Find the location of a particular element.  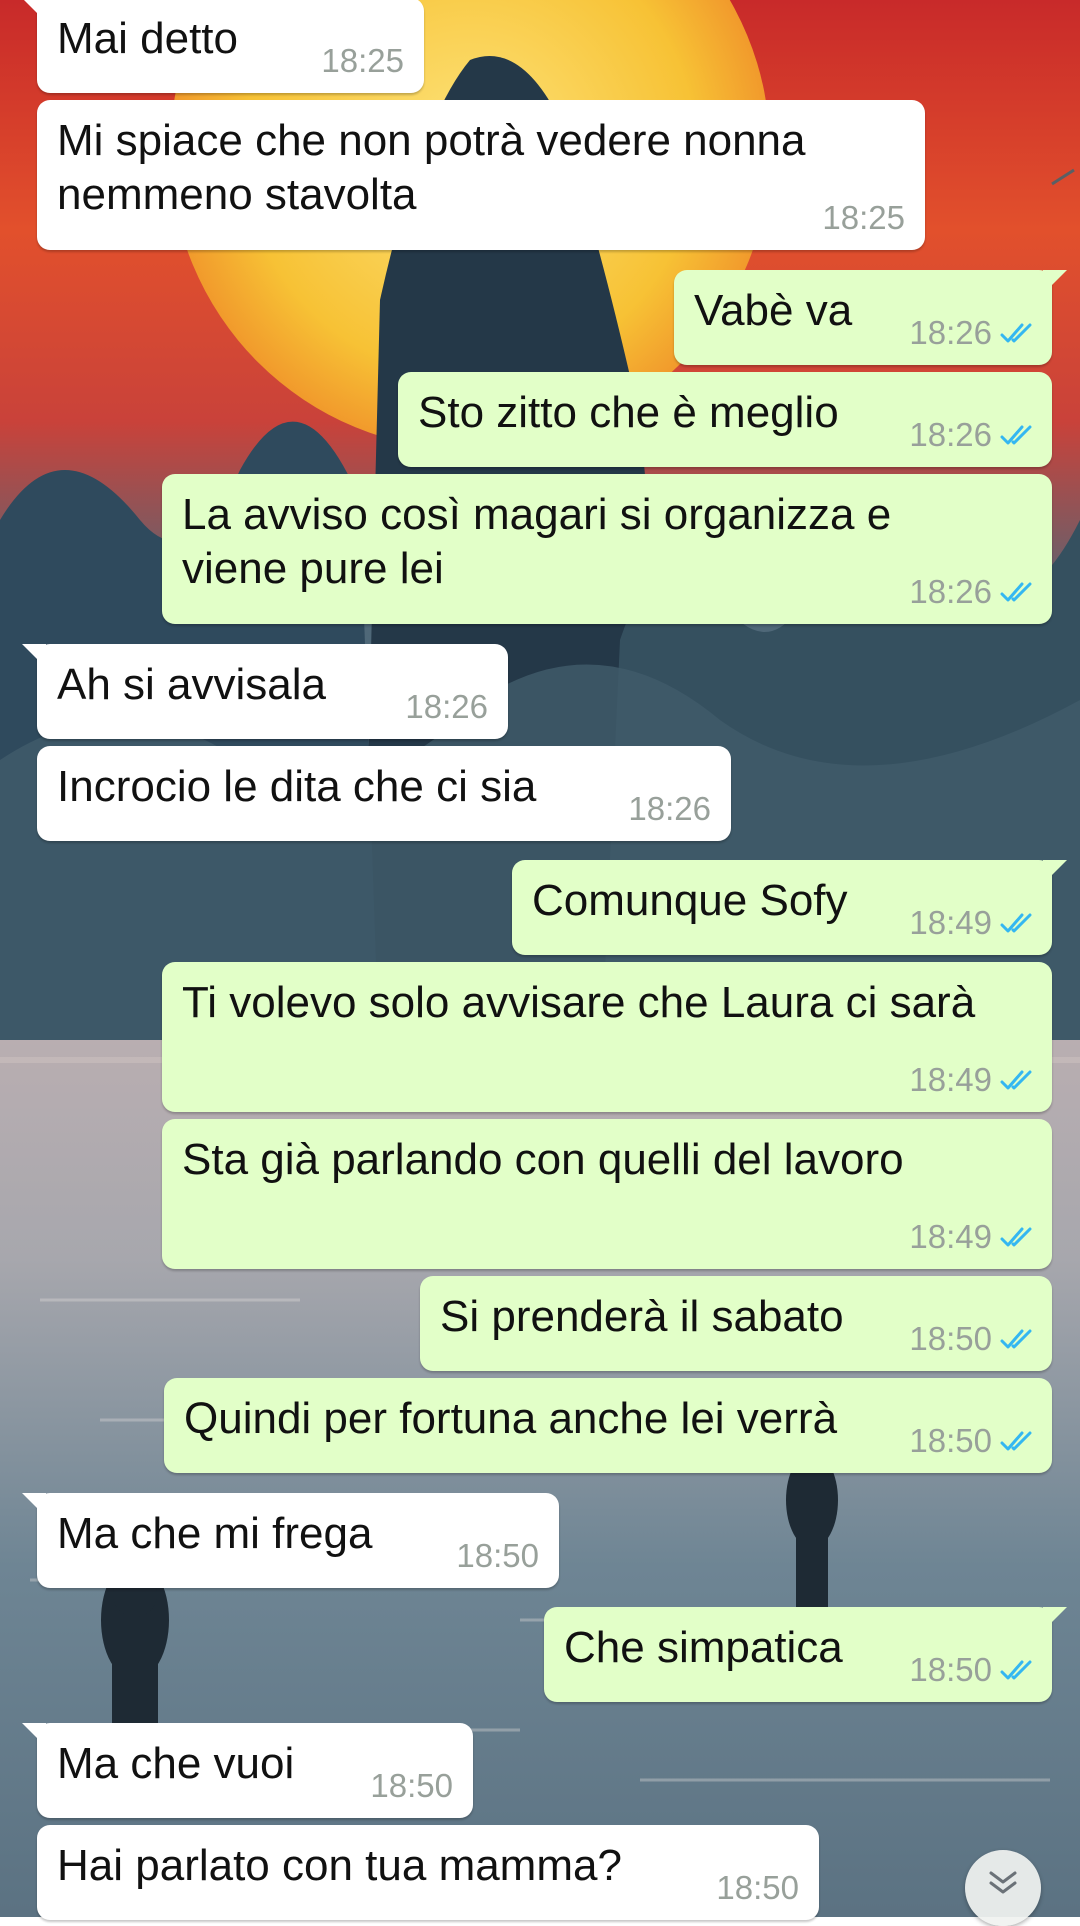

incoming-message-bubble: Incrocio le dita che ci sia 18:26 is located at coordinates (384, 793).